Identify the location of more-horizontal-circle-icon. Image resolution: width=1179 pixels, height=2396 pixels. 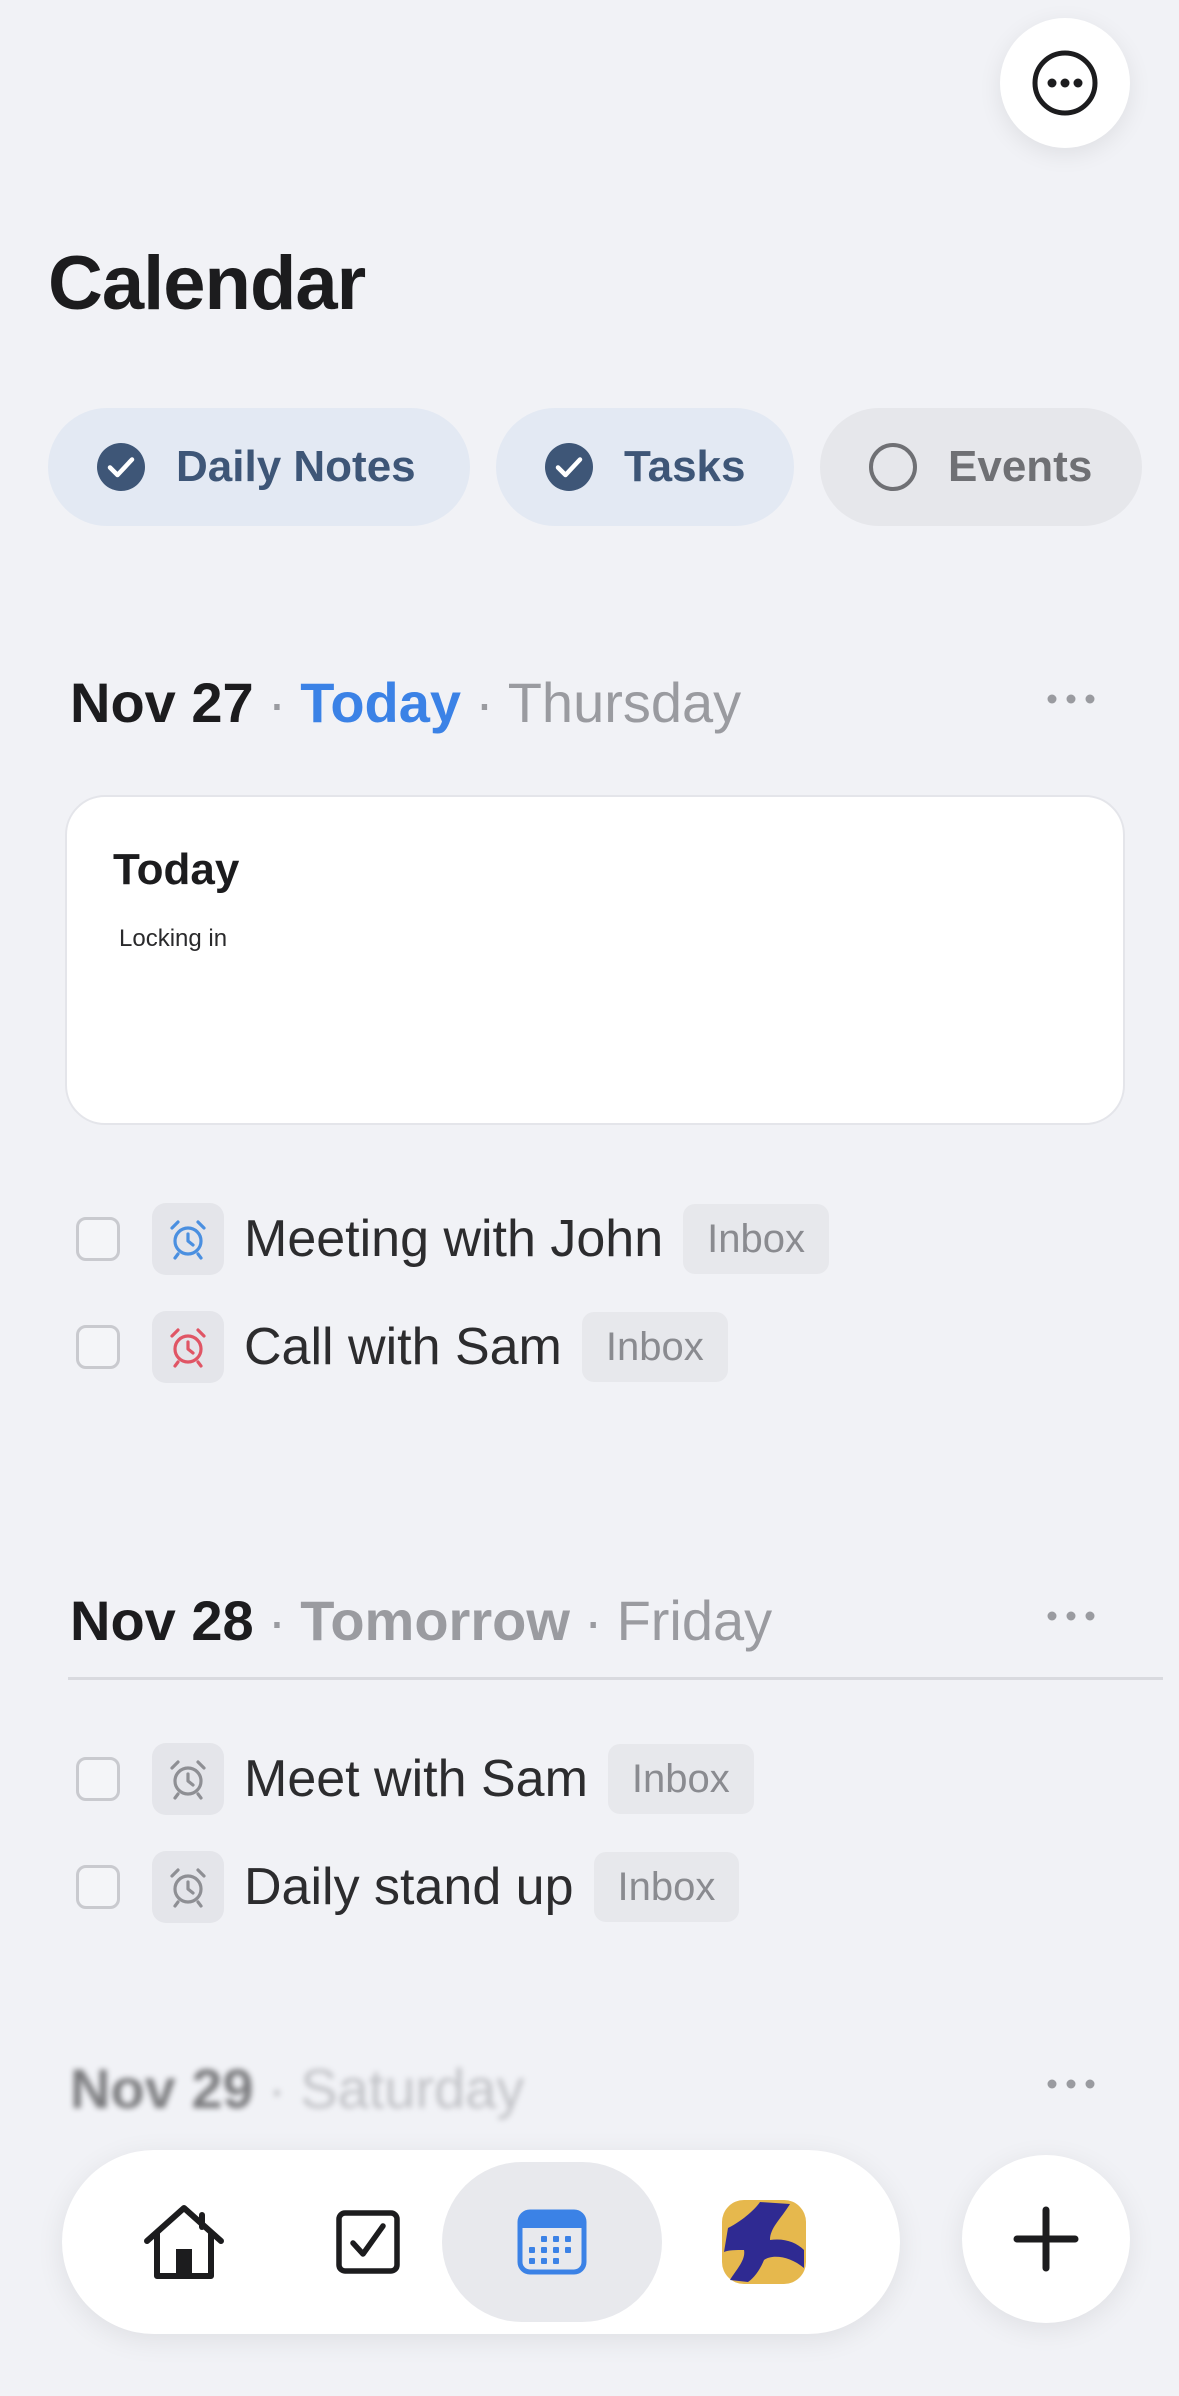
(1065, 83).